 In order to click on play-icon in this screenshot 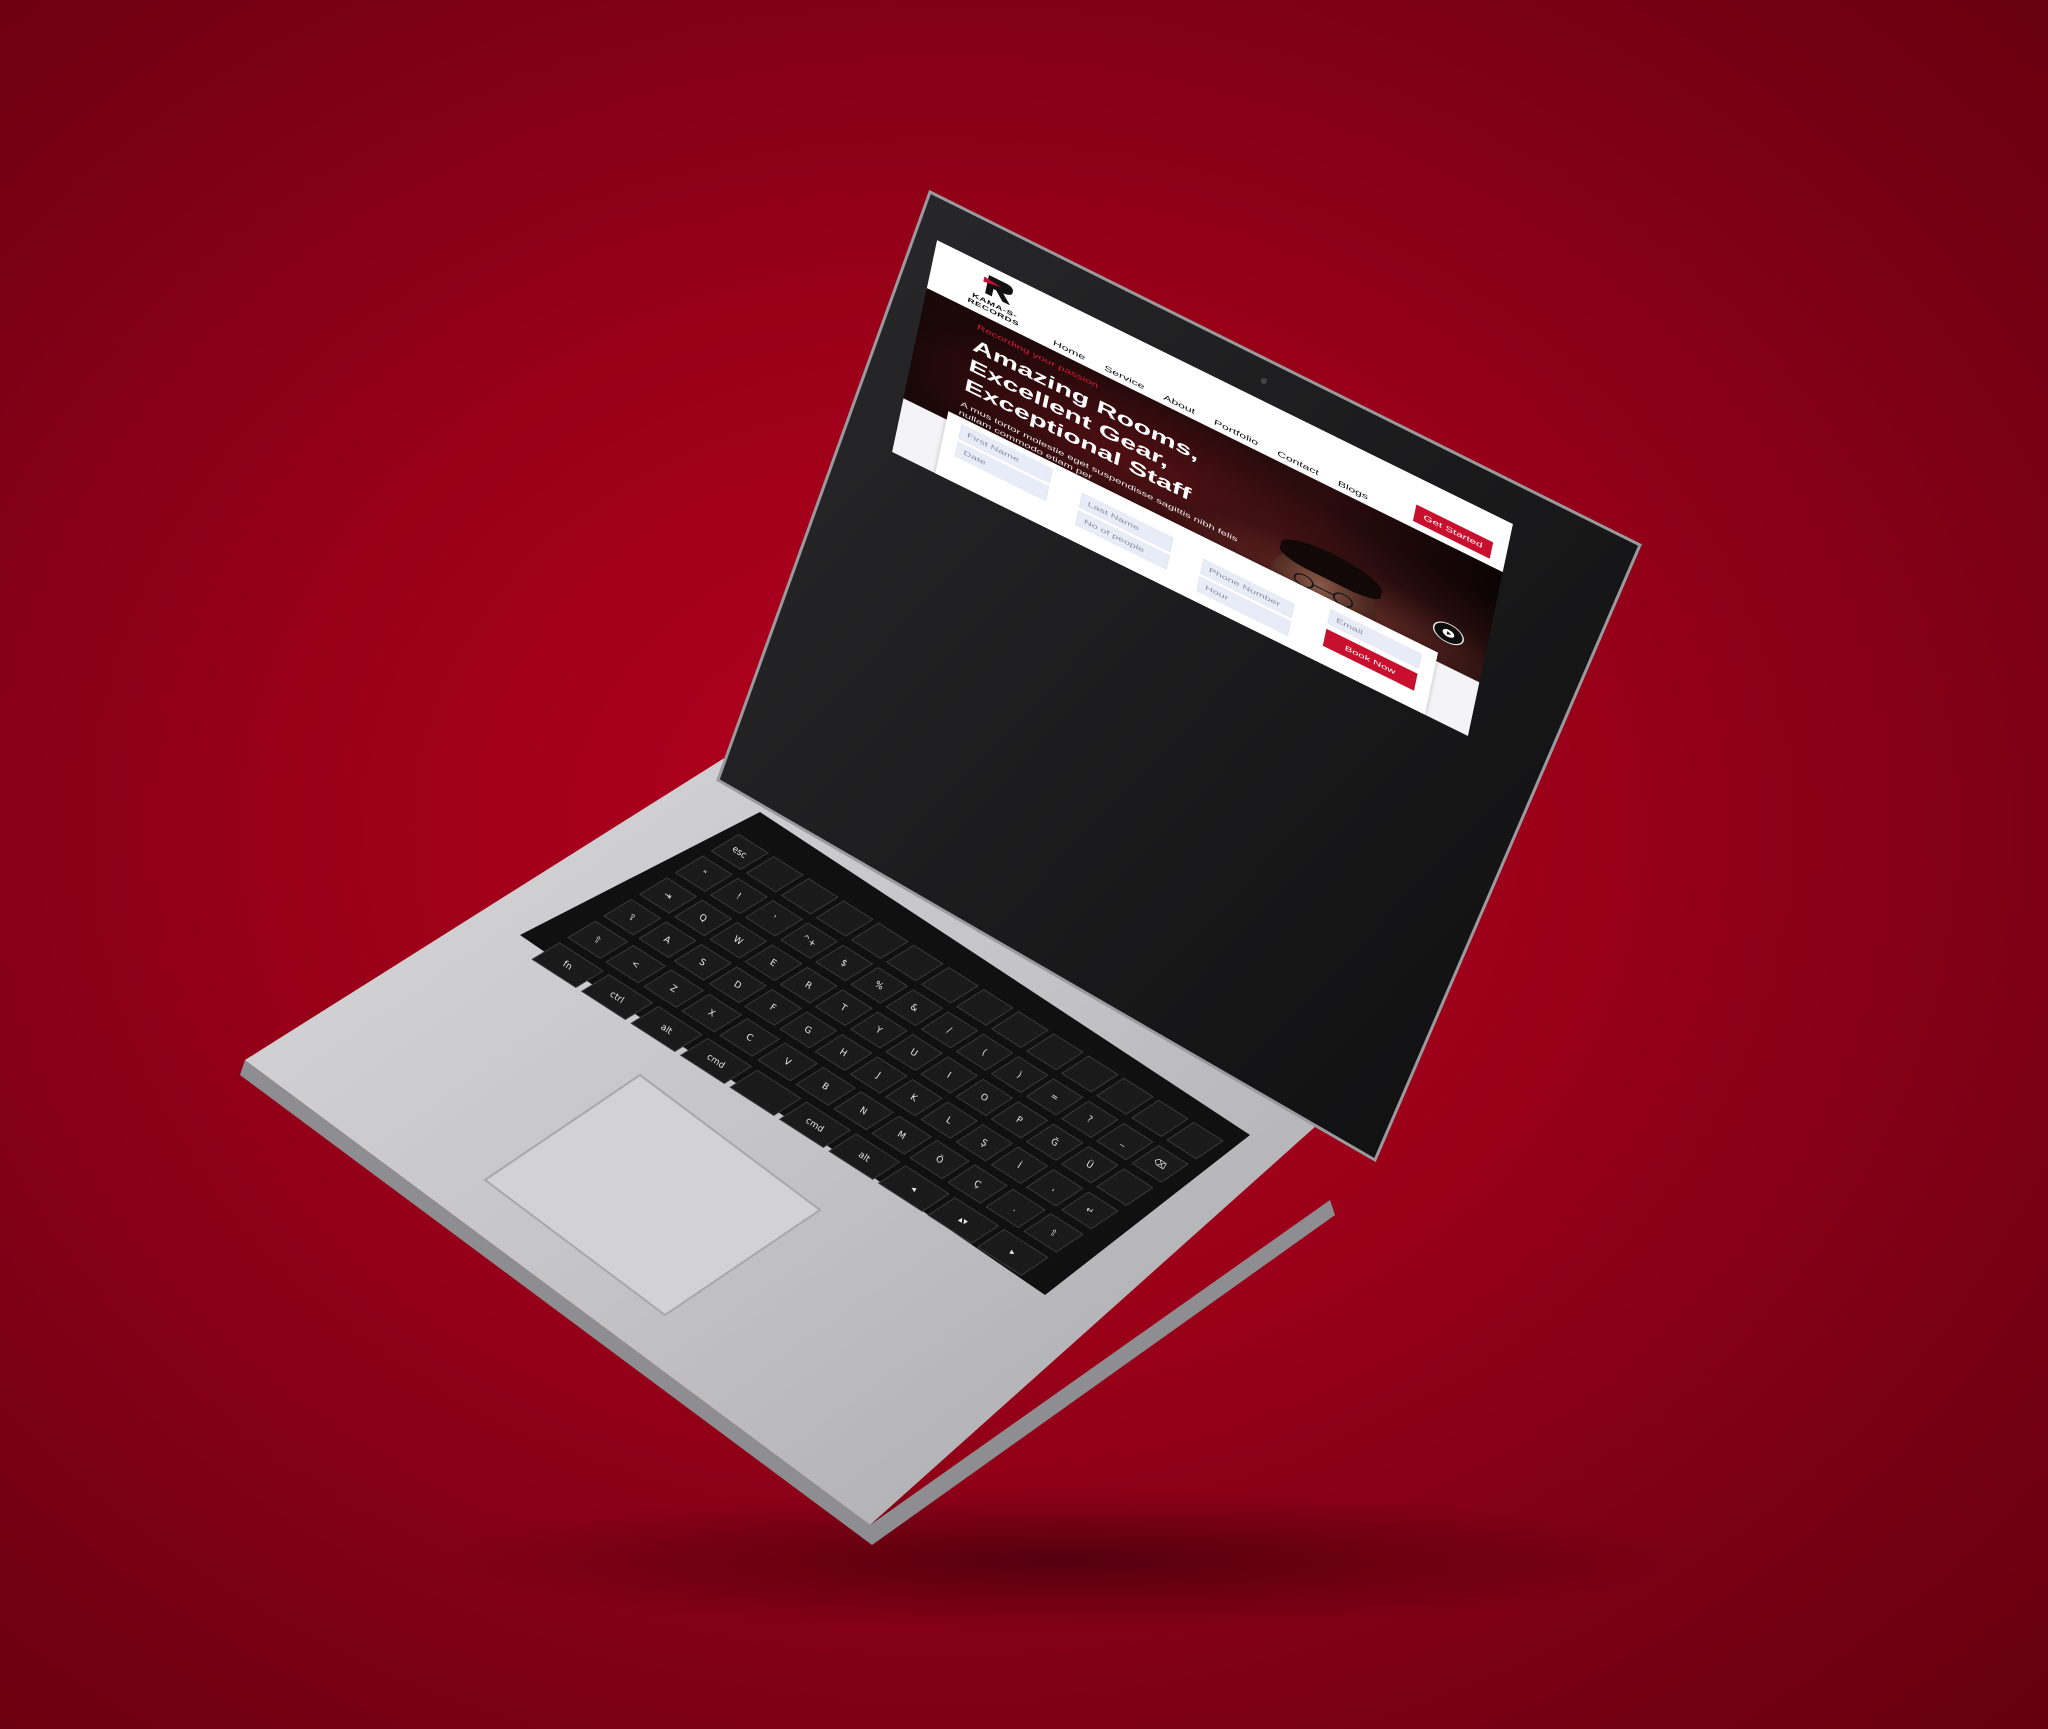, I will do `click(1448, 633)`.